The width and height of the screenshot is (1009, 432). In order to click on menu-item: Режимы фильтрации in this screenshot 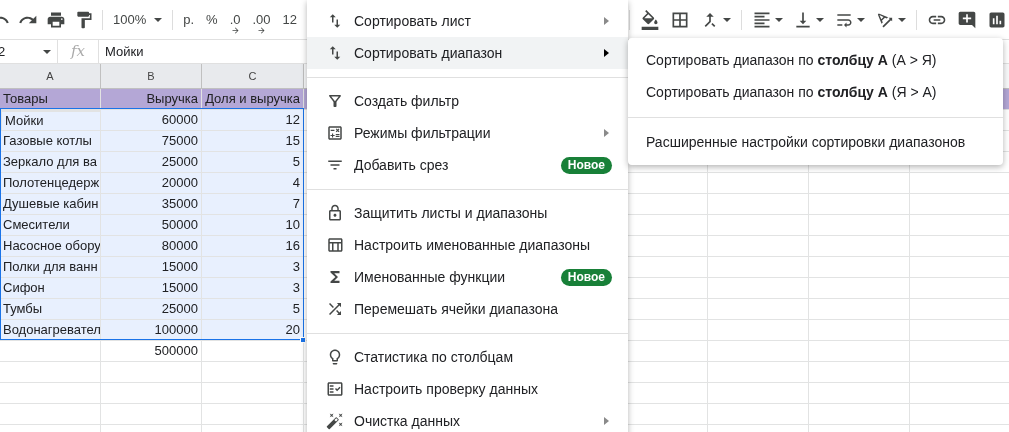, I will do `click(467, 133)`.